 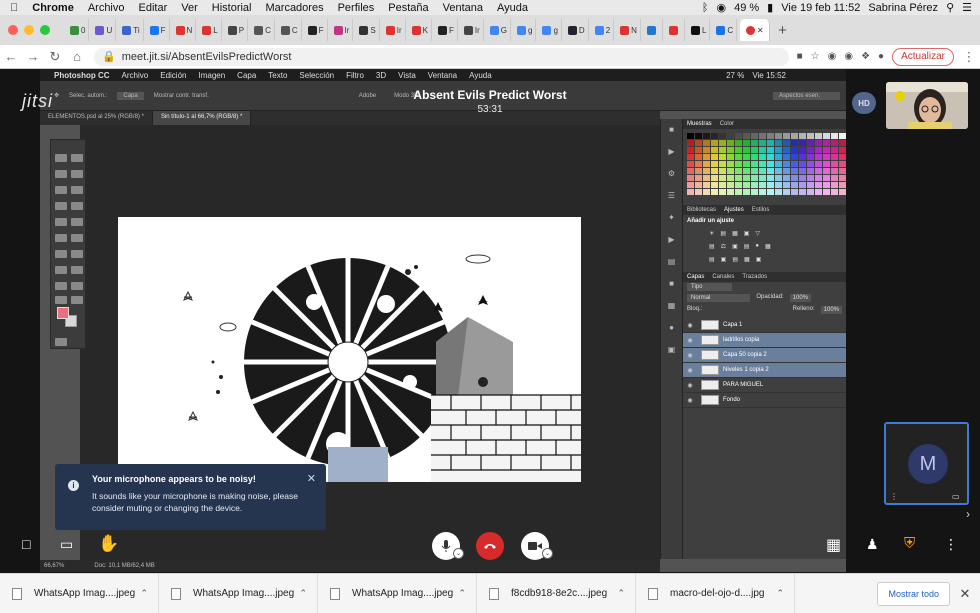 What do you see at coordinates (965, 594) in the screenshot?
I see `close-downloads-bar-icon: ✕` at bounding box center [965, 594].